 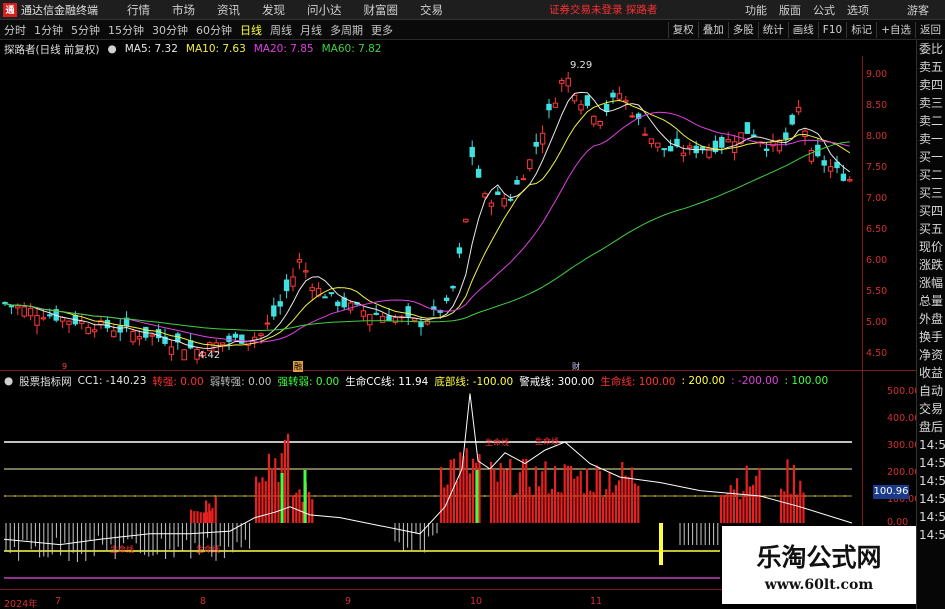 What do you see at coordinates (351, 49) in the screenshot?
I see `ma60-label: MA60: 7.82` at bounding box center [351, 49].